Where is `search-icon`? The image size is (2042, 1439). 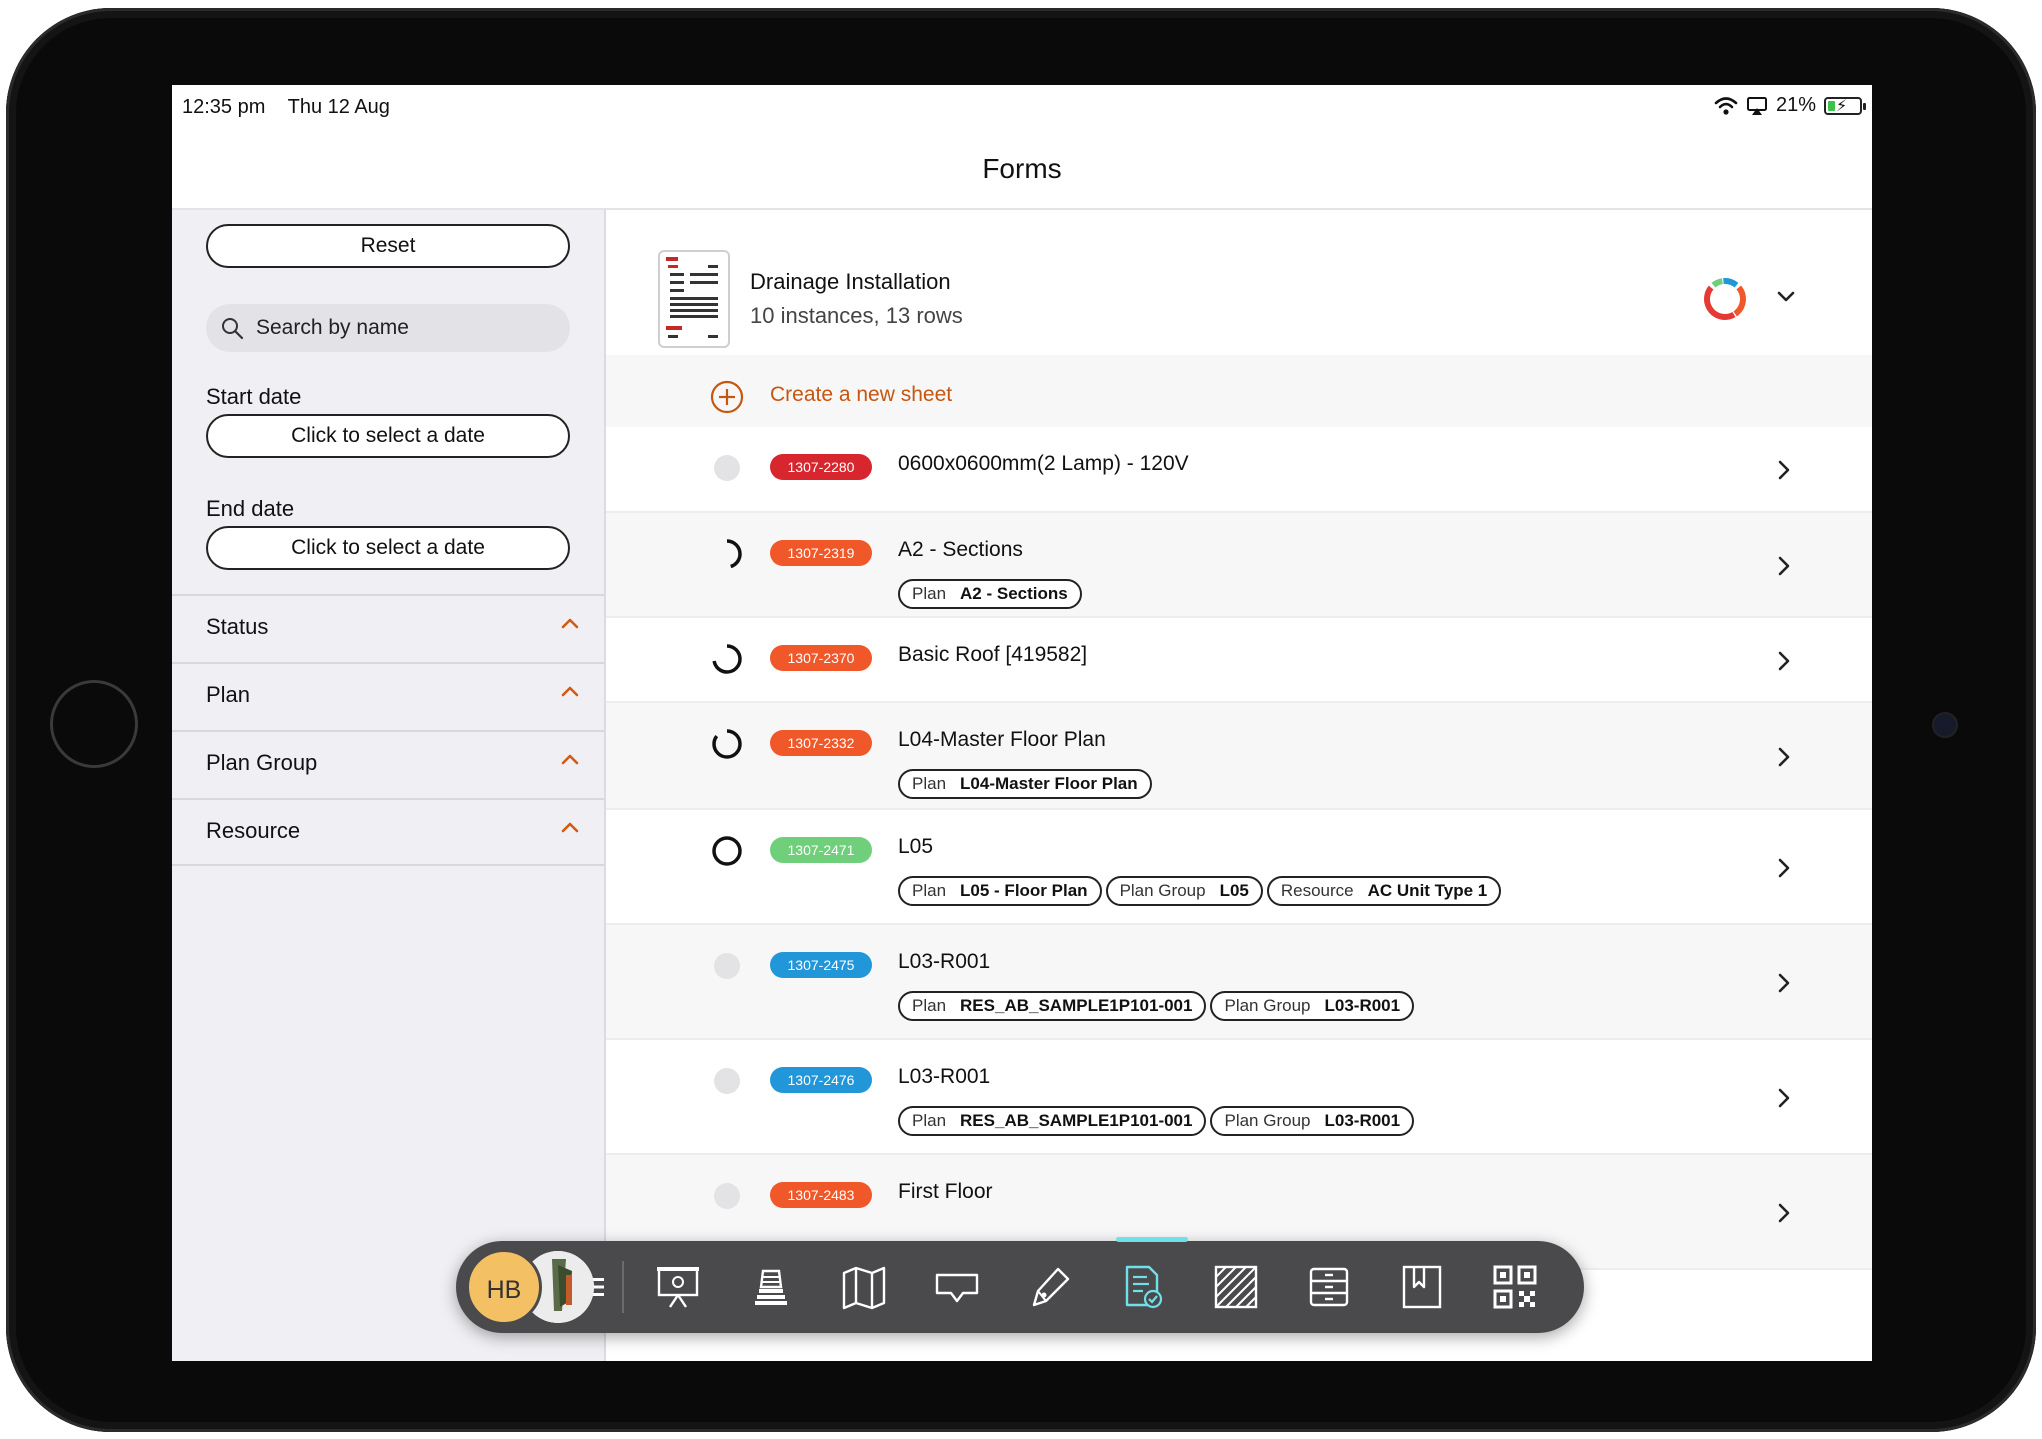
search-icon is located at coordinates (233, 329).